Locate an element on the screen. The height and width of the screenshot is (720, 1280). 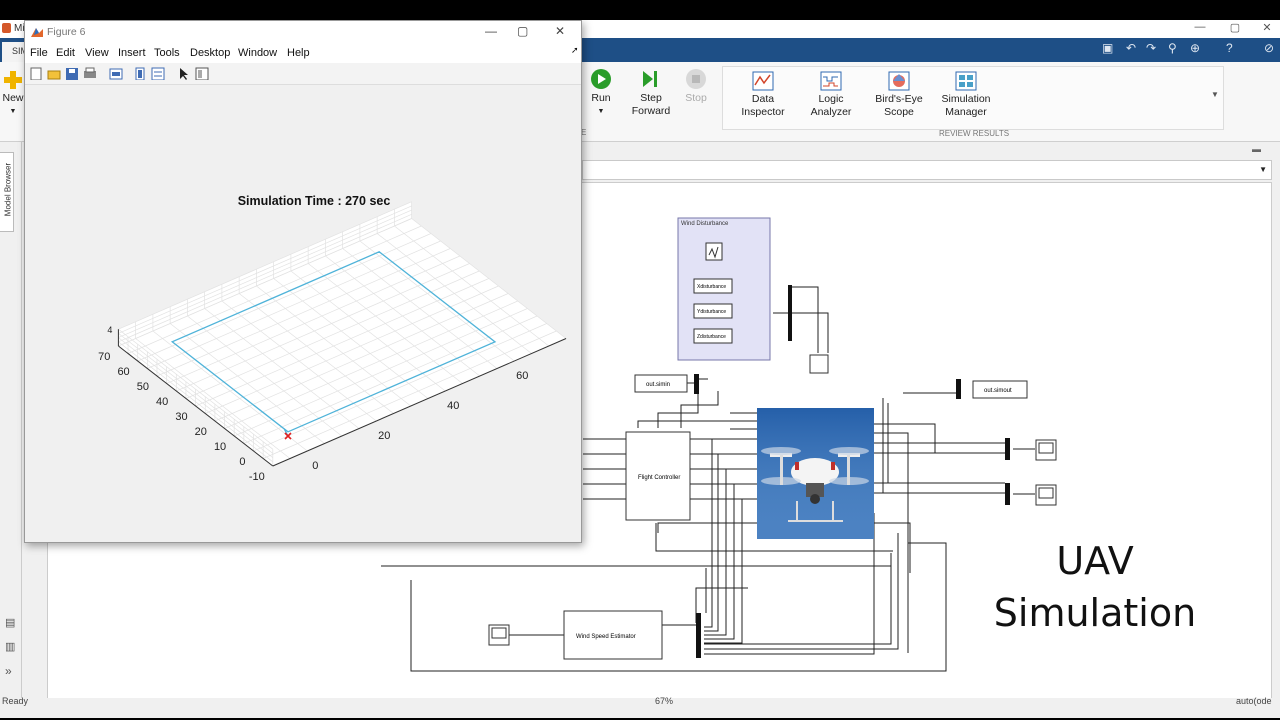
property-inspector-icon is located at coordinates (202, 73).